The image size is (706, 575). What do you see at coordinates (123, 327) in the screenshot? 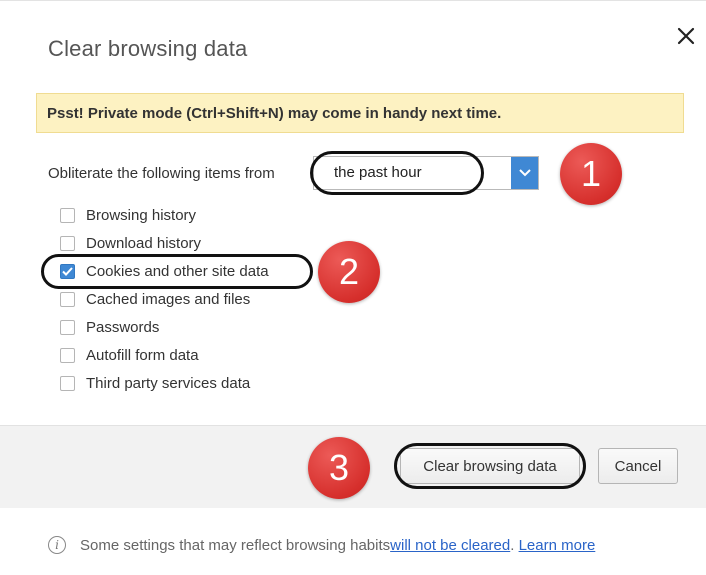
I see `checkbox-label: Passwords` at bounding box center [123, 327].